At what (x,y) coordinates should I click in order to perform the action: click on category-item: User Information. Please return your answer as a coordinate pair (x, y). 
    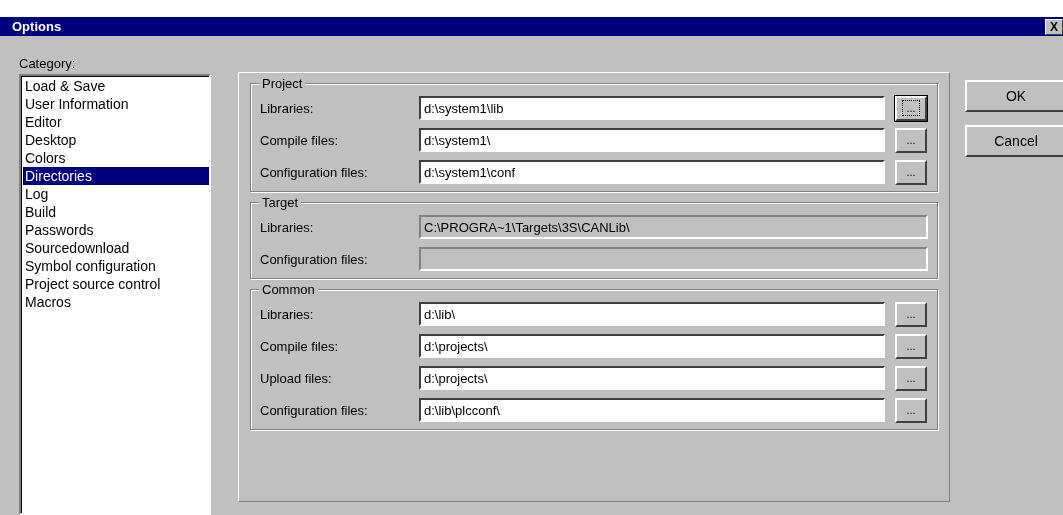
    Looking at the image, I should click on (116, 104).